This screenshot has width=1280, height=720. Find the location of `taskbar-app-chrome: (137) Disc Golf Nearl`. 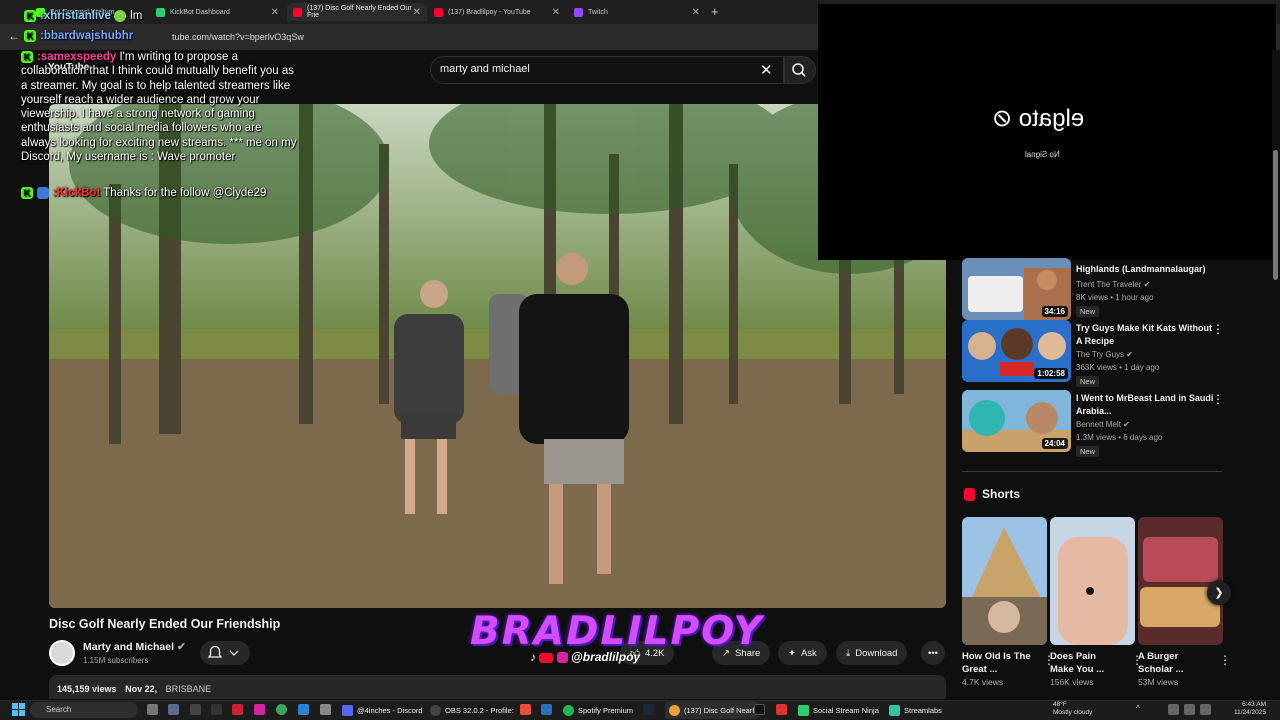

taskbar-app-chrome: (137) Disc Golf Nearl is located at coordinates (712, 710).